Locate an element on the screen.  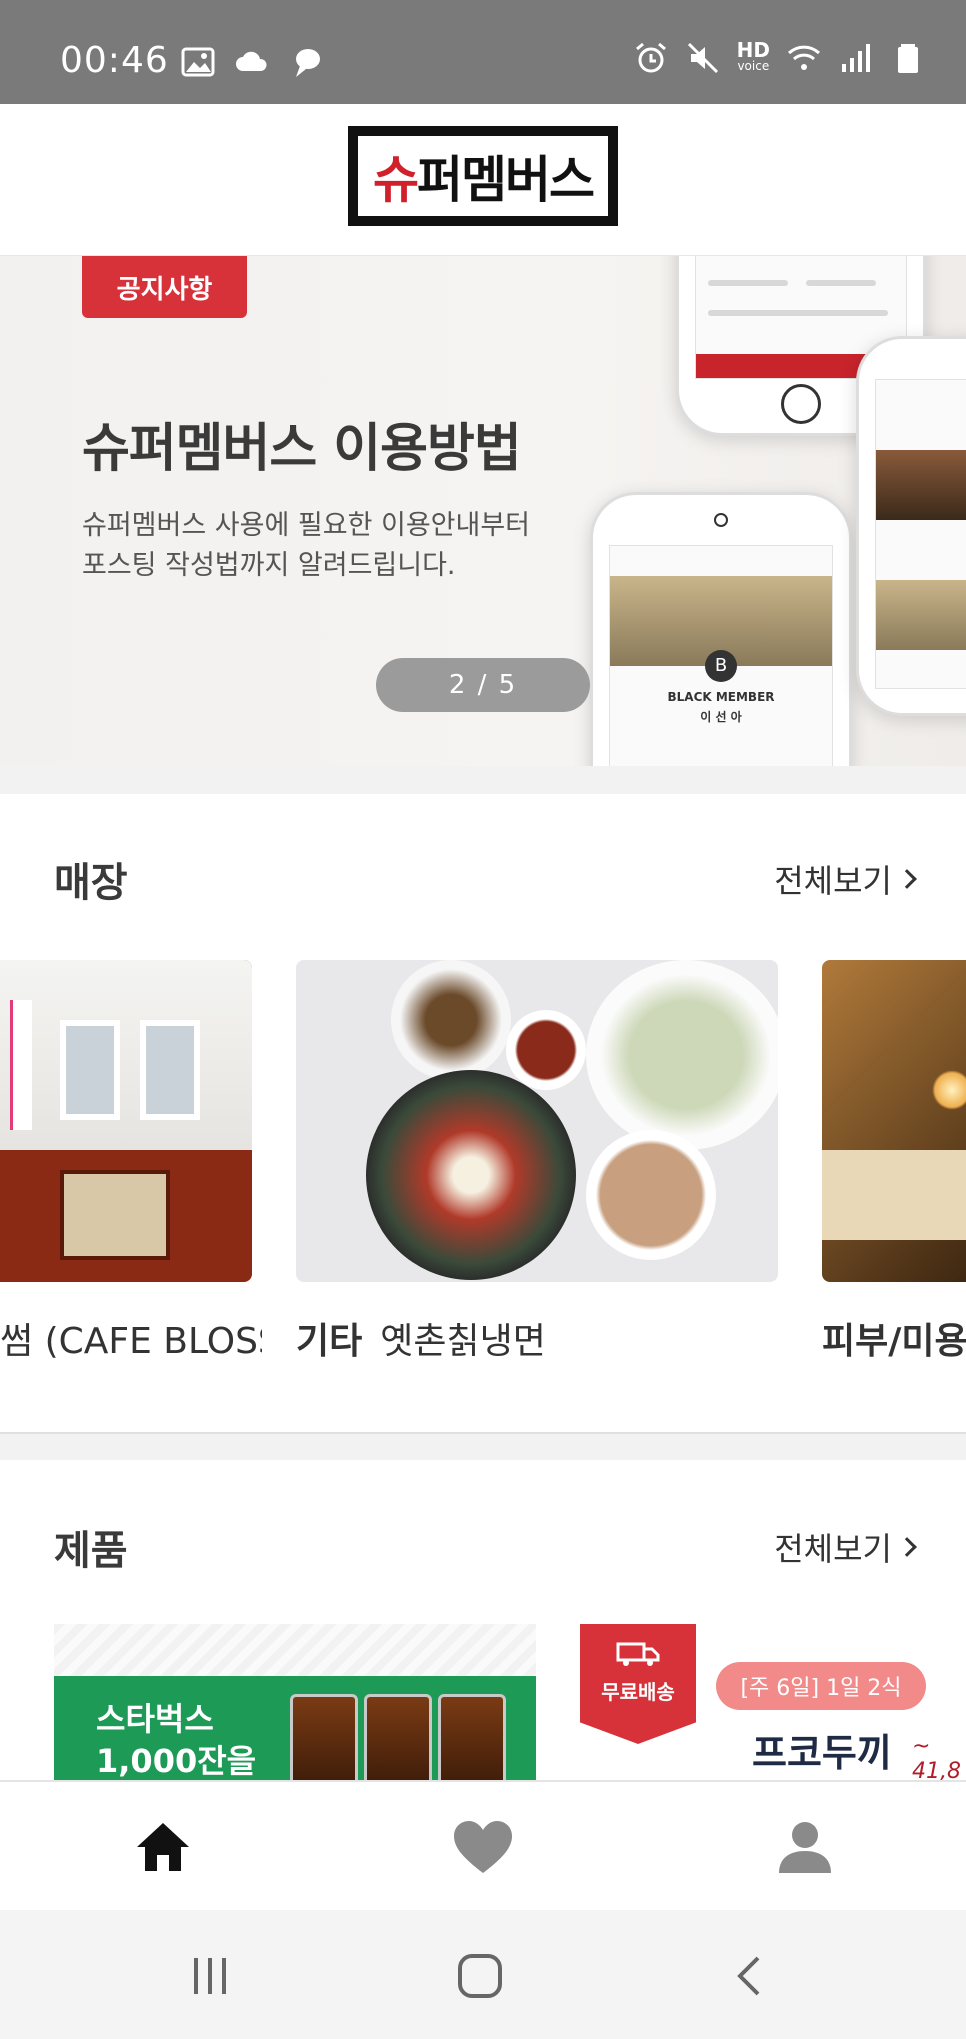
screen-member-mark: B is located at coordinates (721, 666).